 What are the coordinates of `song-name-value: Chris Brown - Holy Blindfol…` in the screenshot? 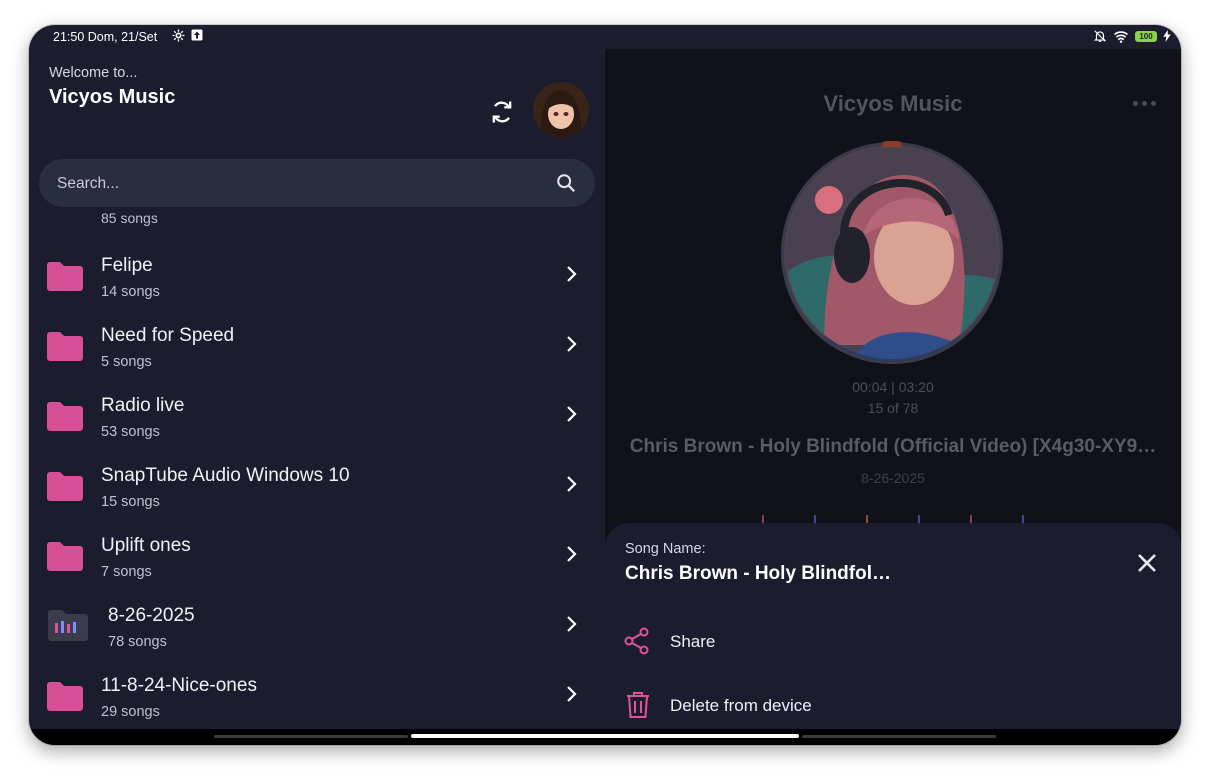 It's located at (758, 573).